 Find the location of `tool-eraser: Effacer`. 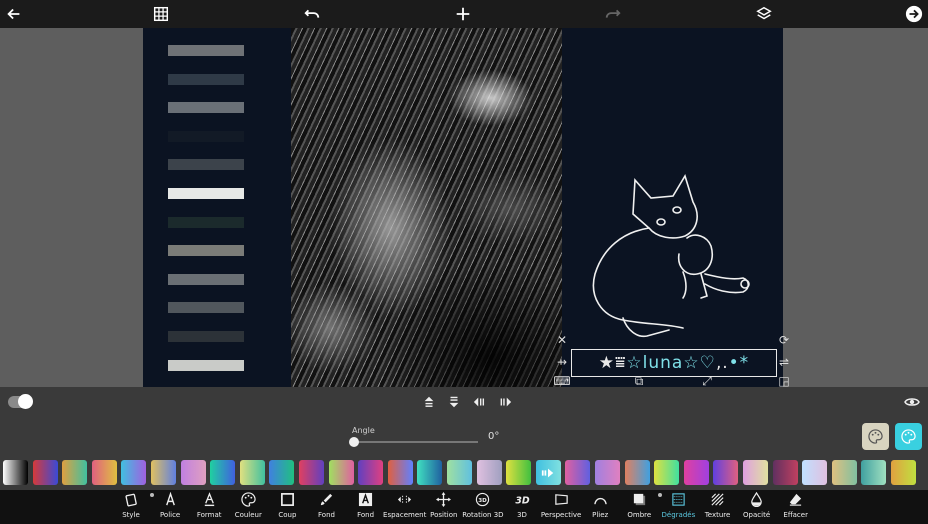

tool-eraser: Effacer is located at coordinates (796, 508).